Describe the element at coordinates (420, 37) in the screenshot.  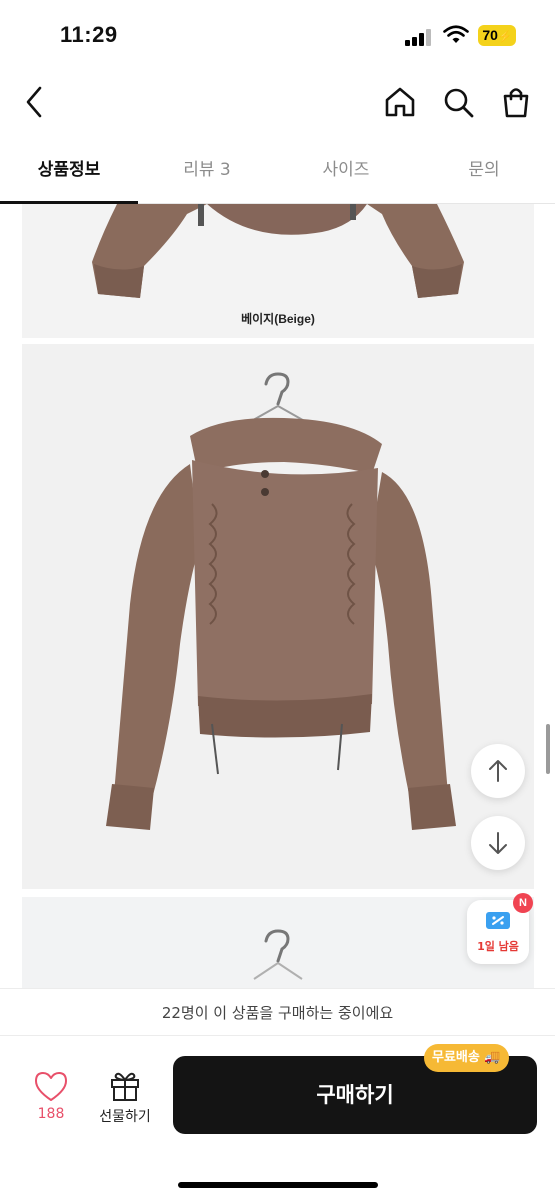
I see `signal-icon` at that location.